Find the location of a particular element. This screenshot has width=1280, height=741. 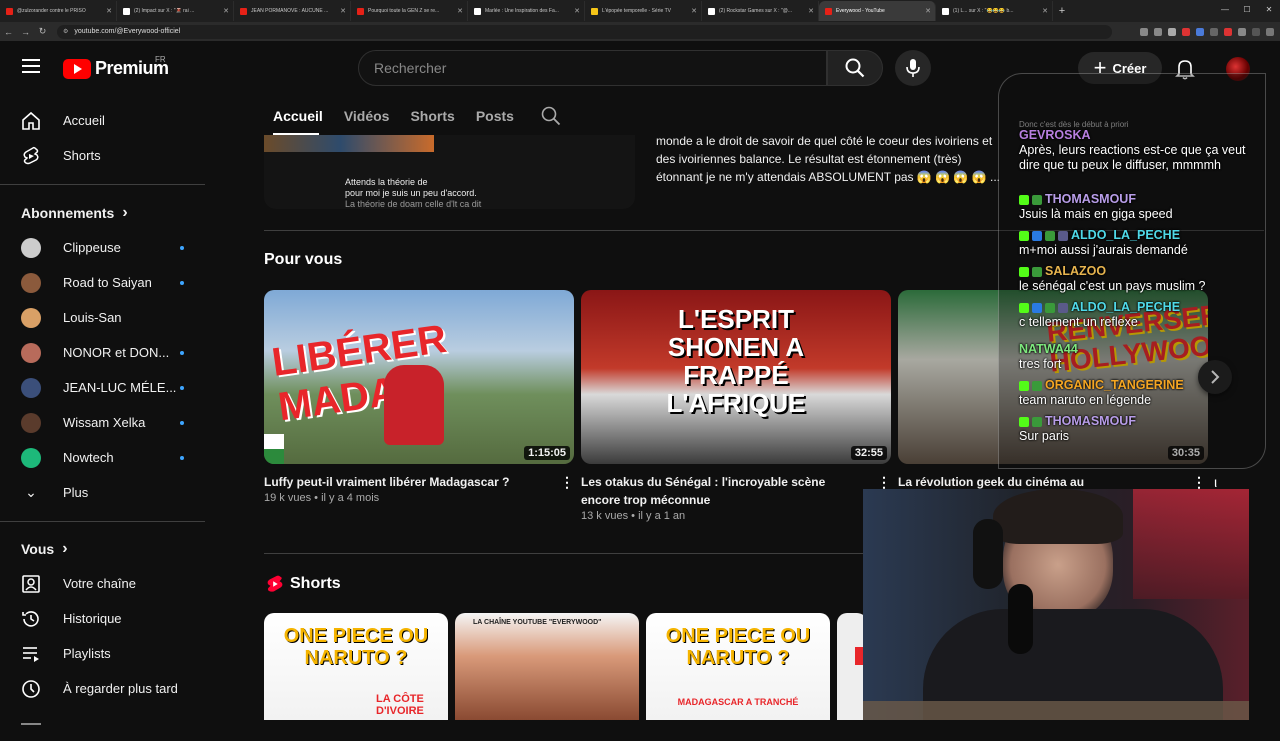

shorts-icon is located at coordinates (31, 155).